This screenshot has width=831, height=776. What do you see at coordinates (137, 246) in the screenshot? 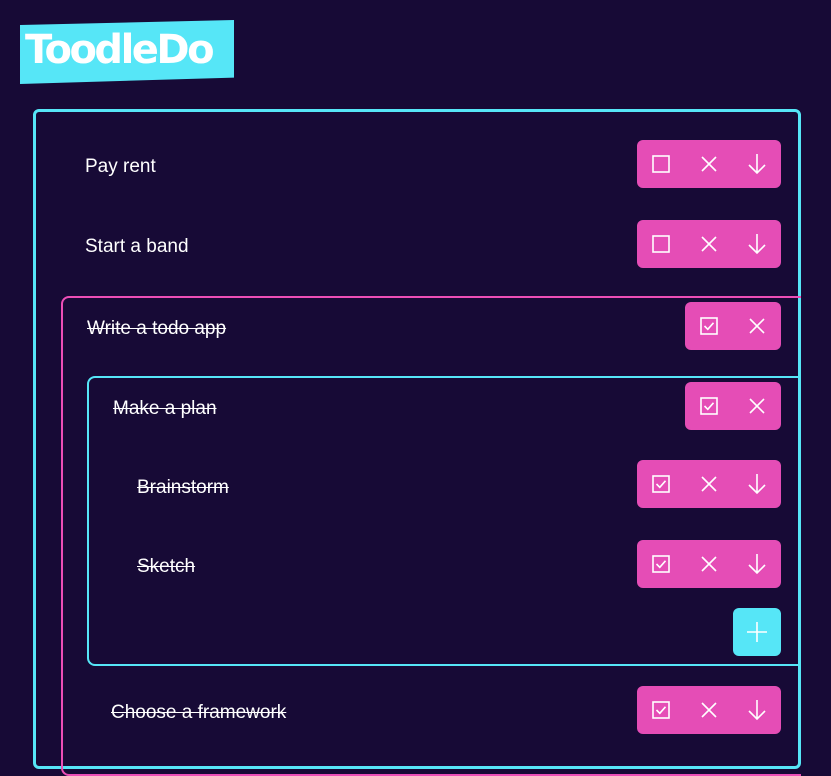
I see `todo-item-label: Start a band` at bounding box center [137, 246].